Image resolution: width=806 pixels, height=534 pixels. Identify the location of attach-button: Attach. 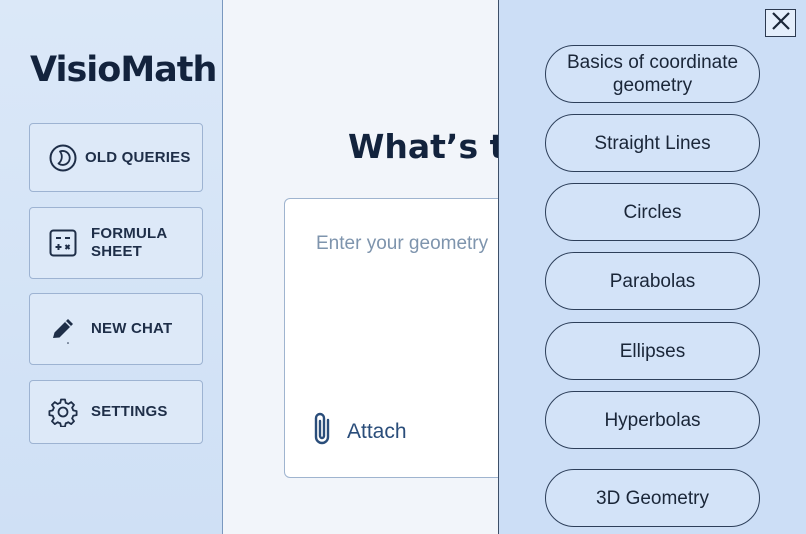
(358, 431).